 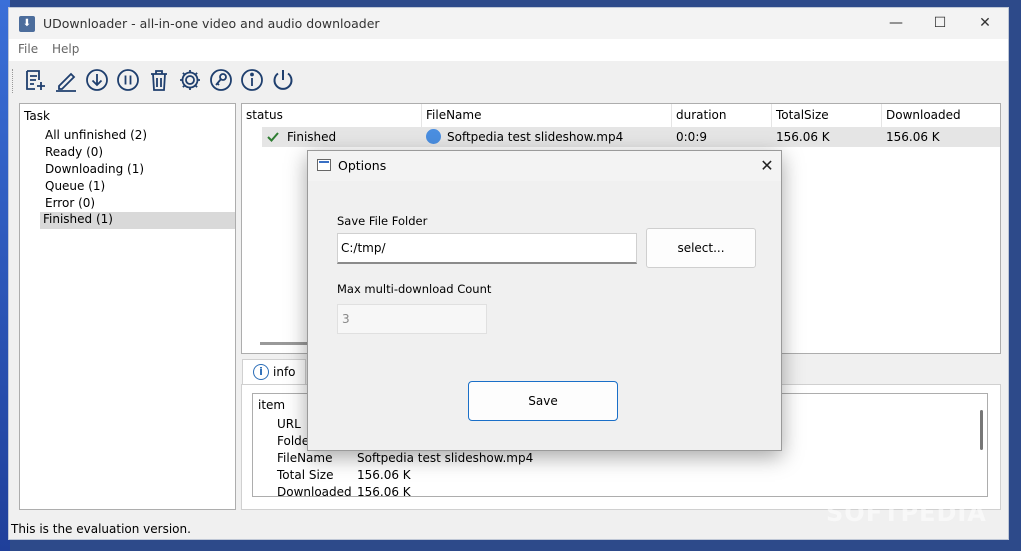 I want to click on softpedia-watermark: SOFTPEDIA, so click(x=906, y=513).